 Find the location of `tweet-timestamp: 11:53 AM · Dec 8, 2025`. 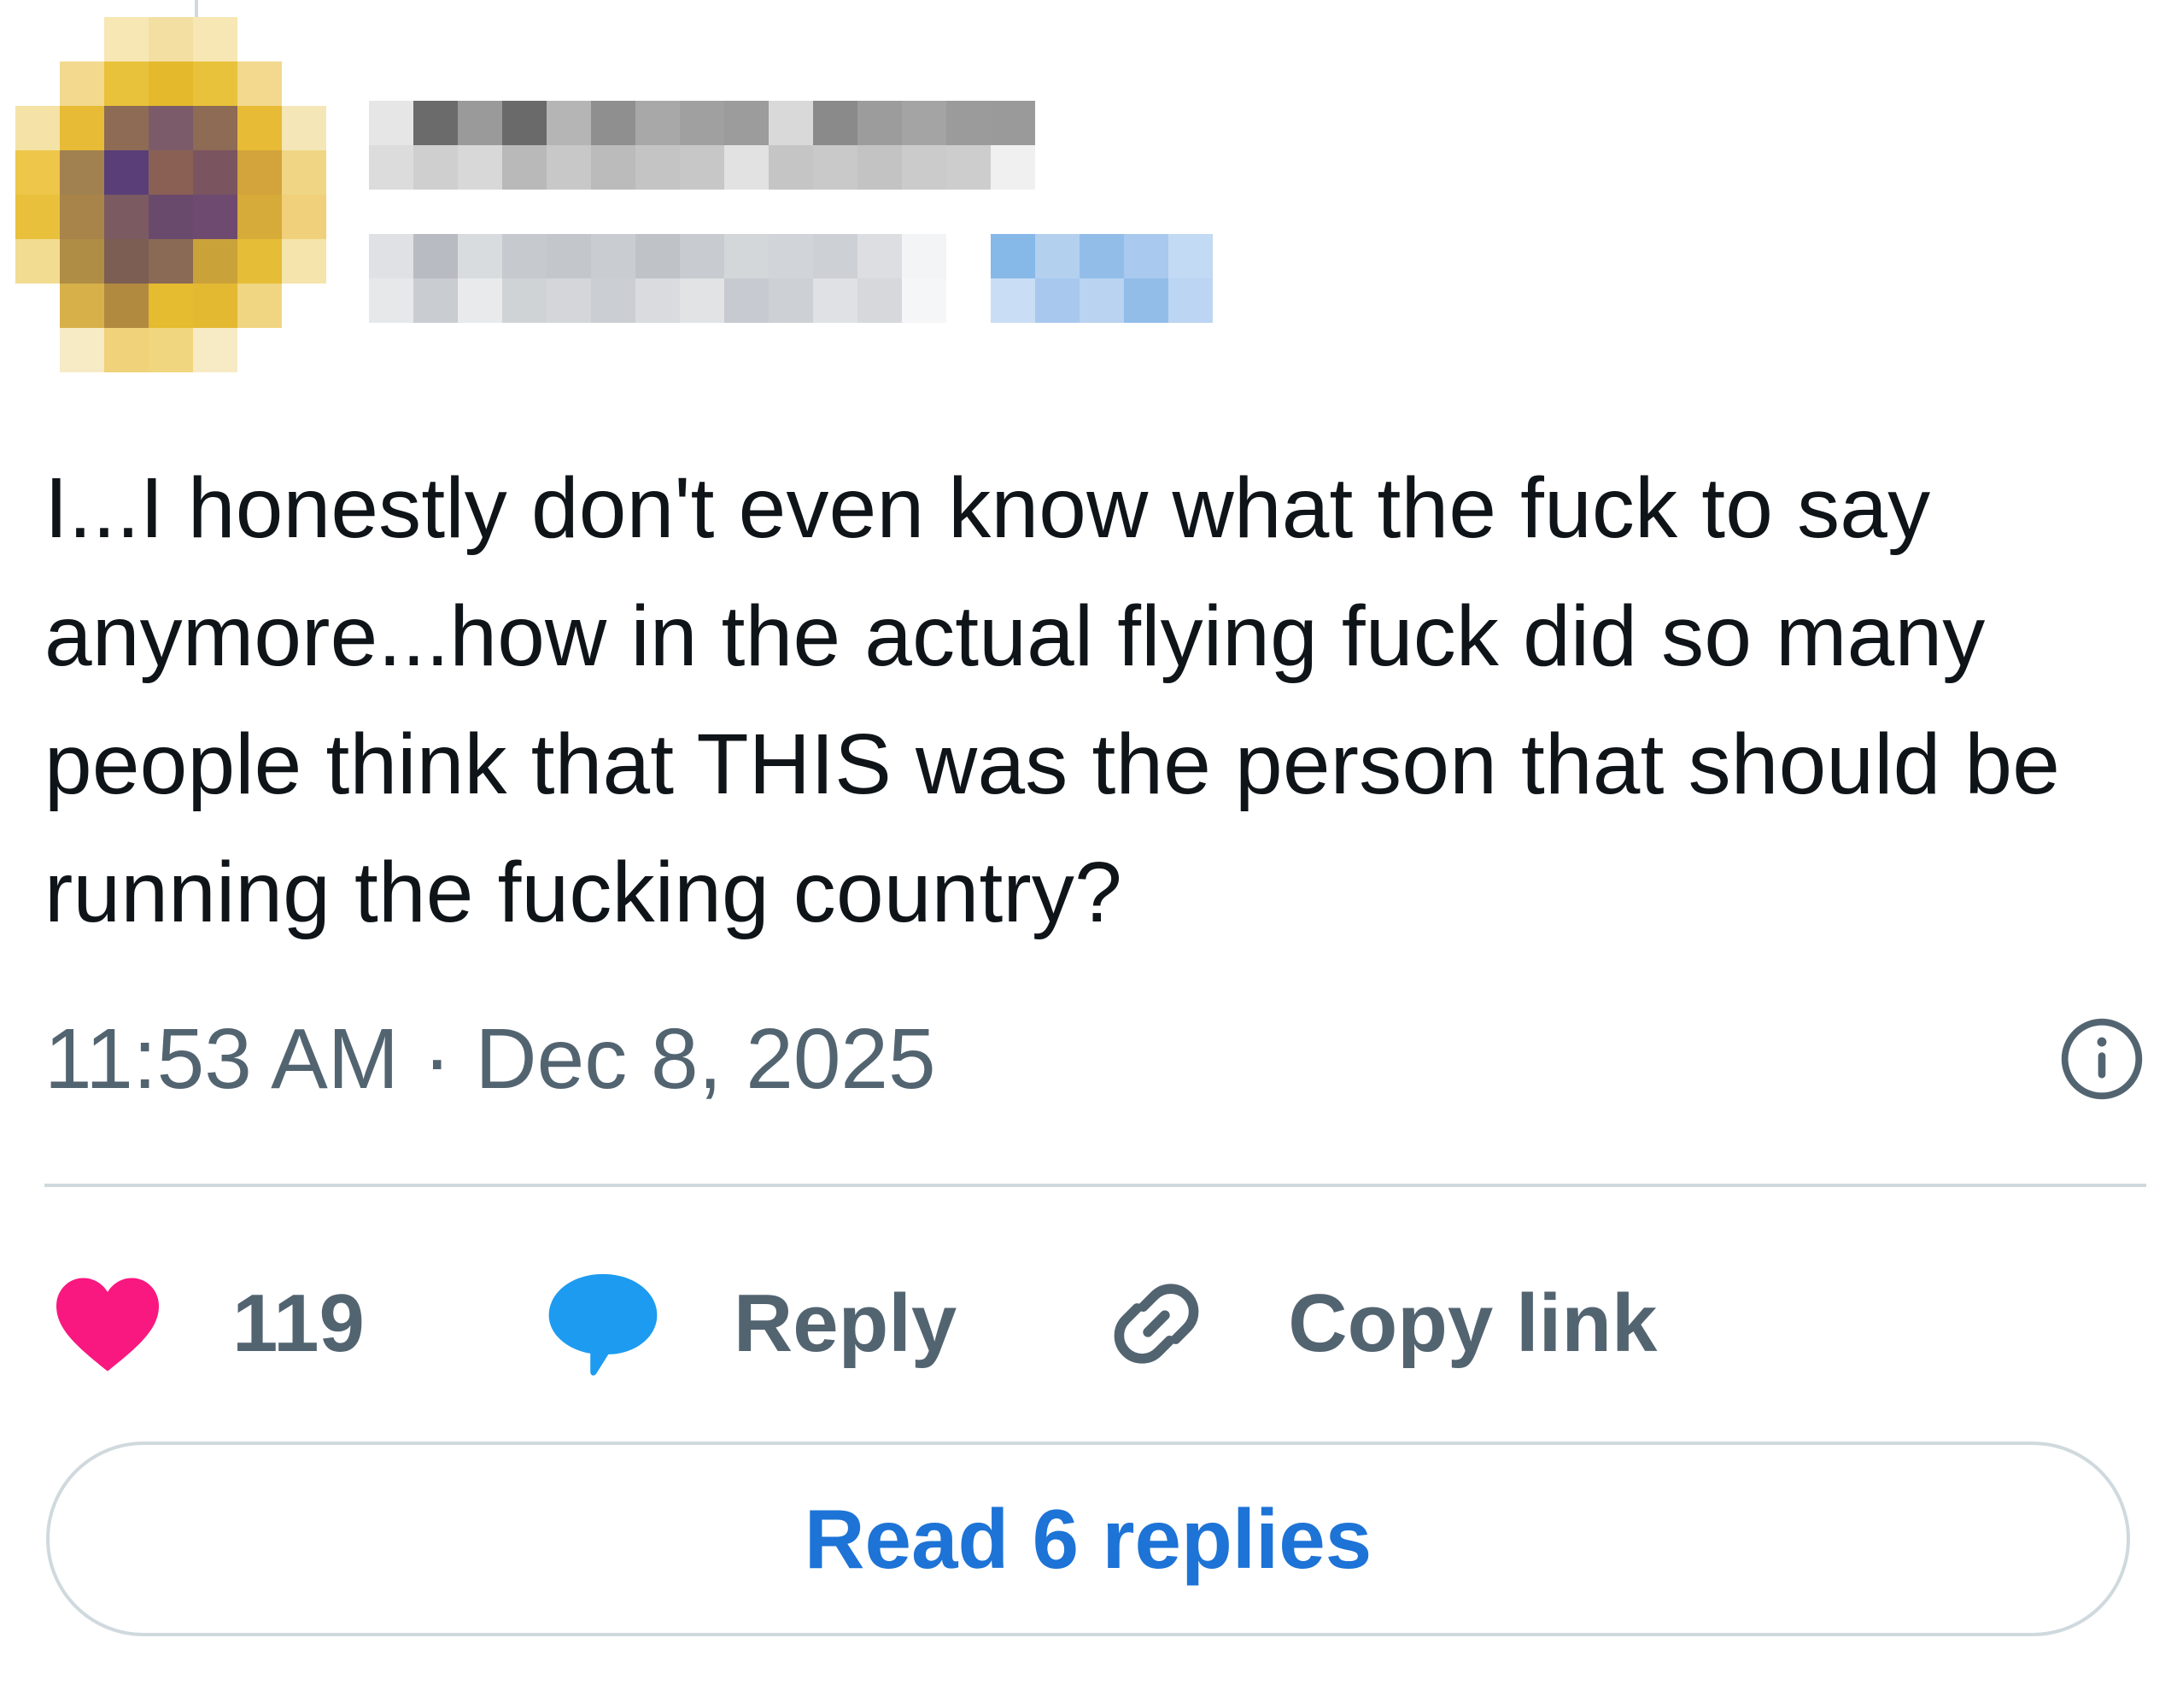

tweet-timestamp: 11:53 AM · Dec 8, 2025 is located at coordinates (490, 1059).